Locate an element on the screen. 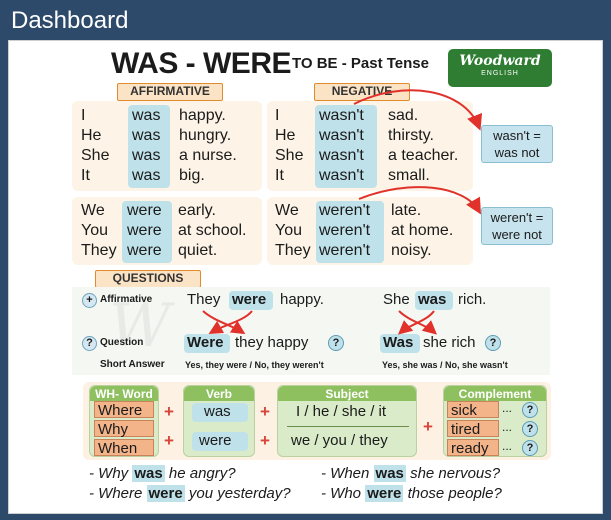 The image size is (611, 520). example-post: she nervous? is located at coordinates (455, 473).